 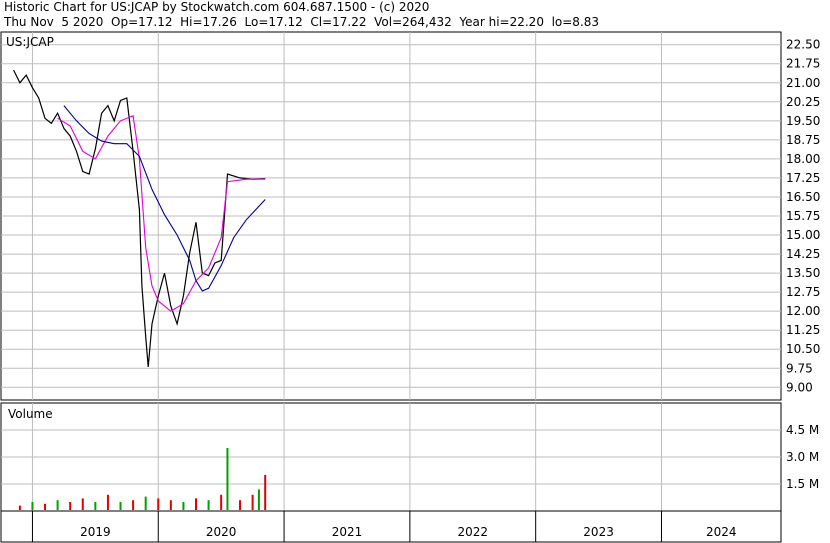 What do you see at coordinates (30, 42) in the screenshot?
I see `symbol-label: US:JCAP` at bounding box center [30, 42].